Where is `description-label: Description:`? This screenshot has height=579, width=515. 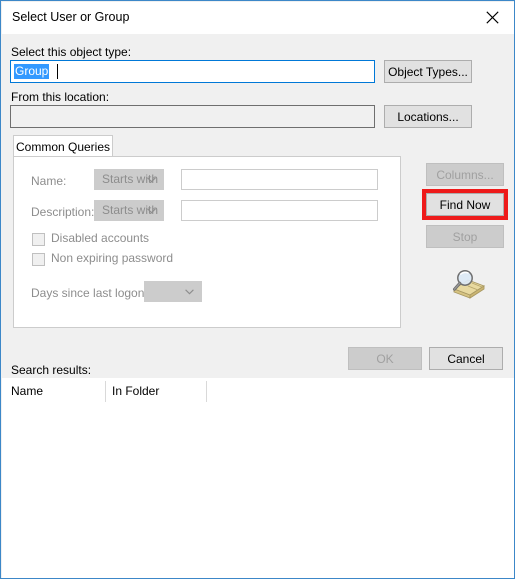 description-label: Description: is located at coordinates (63, 212).